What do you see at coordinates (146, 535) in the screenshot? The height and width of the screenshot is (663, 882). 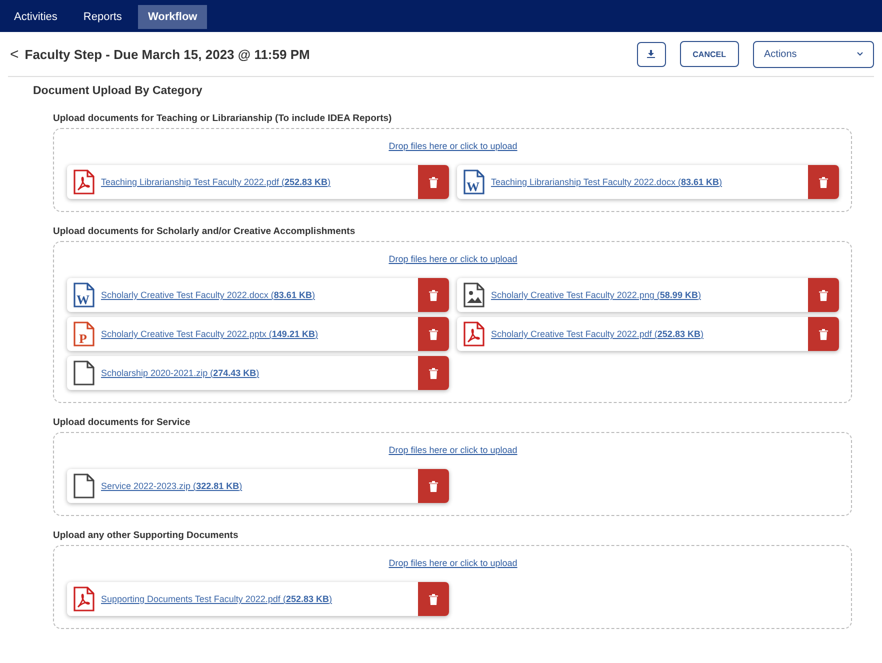 I see `category-label: Upload any other Supporting Documents` at bounding box center [146, 535].